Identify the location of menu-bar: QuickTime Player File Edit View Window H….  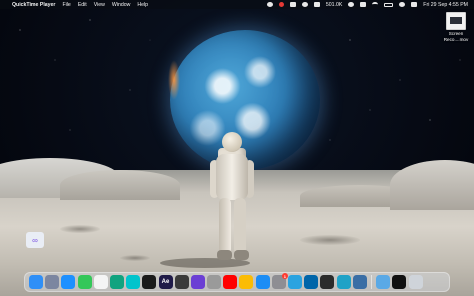
(237, 4).